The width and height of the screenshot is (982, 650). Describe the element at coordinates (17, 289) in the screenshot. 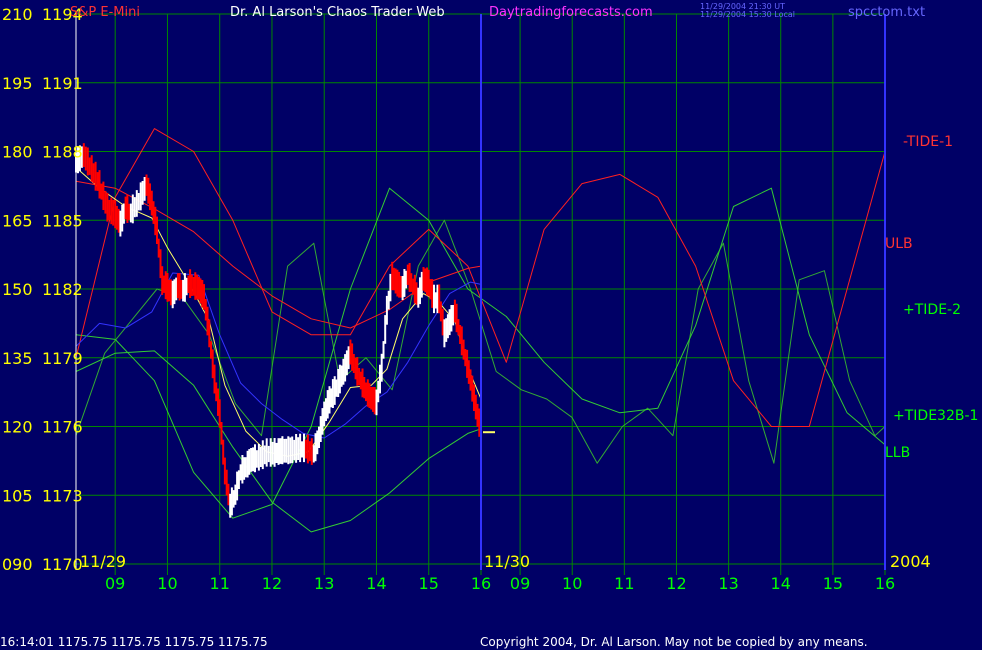

I see `y-tick-left: 150` at that location.